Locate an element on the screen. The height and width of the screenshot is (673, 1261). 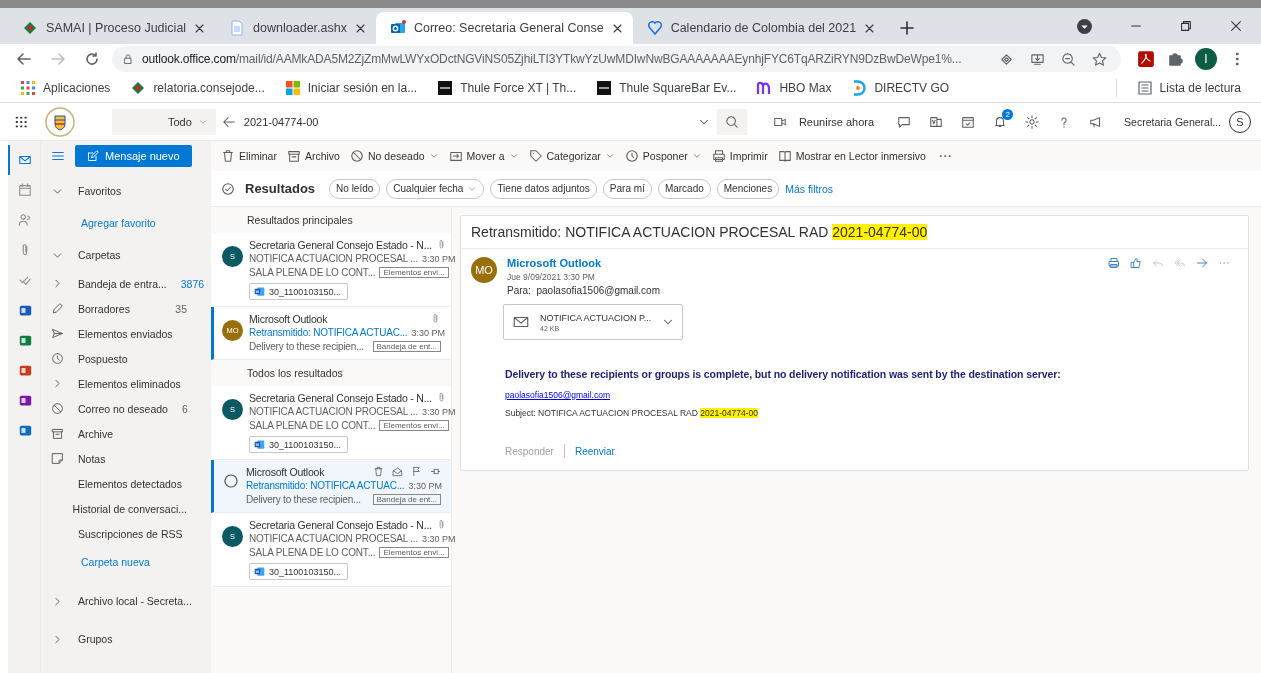
meet-now-button: Reunirse ahora is located at coordinates (820, 121).